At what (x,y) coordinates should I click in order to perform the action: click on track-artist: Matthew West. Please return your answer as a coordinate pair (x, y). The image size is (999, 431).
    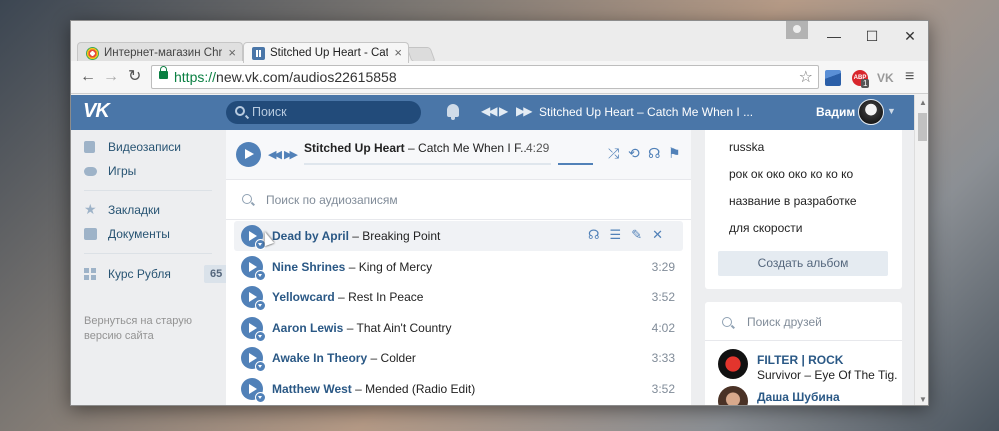
    Looking at the image, I should click on (312, 389).